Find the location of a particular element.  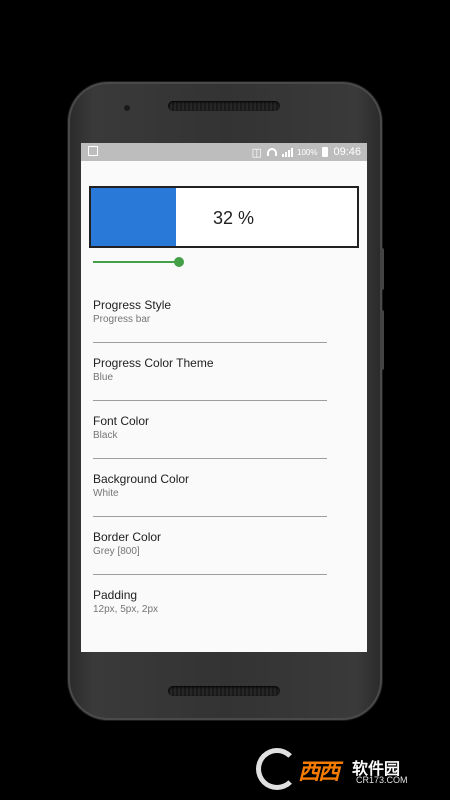

watermark-logo: 西西 软件园 CR173.COM is located at coordinates (344, 769).